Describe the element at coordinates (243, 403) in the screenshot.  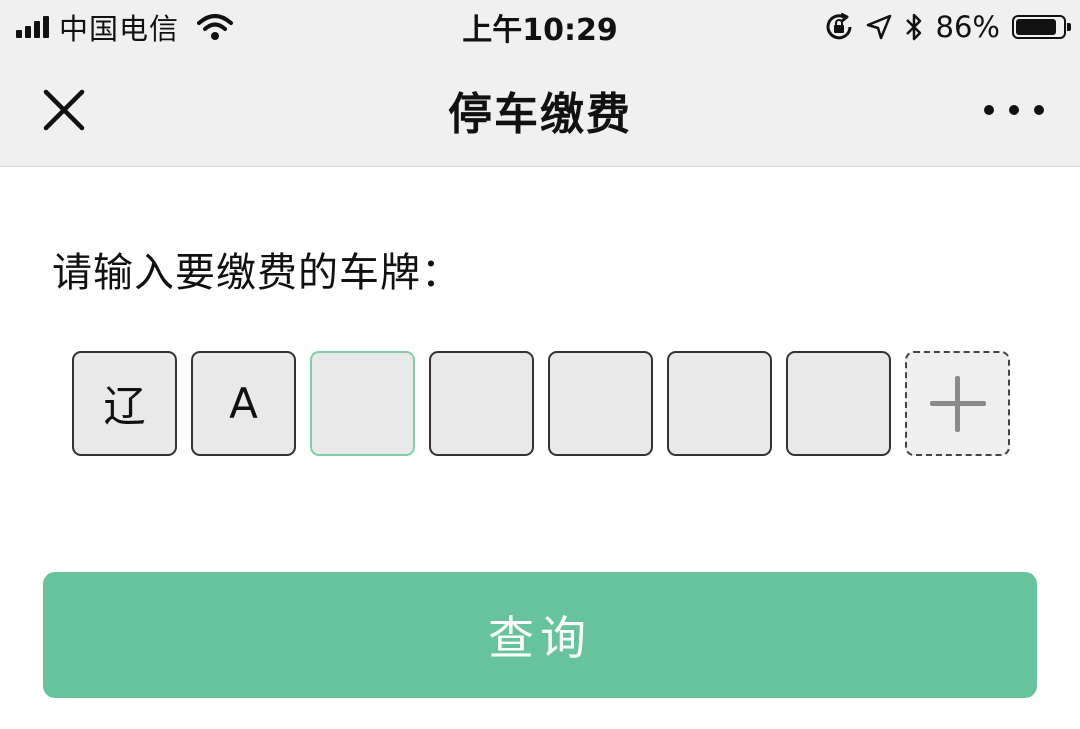
I see `plate-char-box: A` at that location.